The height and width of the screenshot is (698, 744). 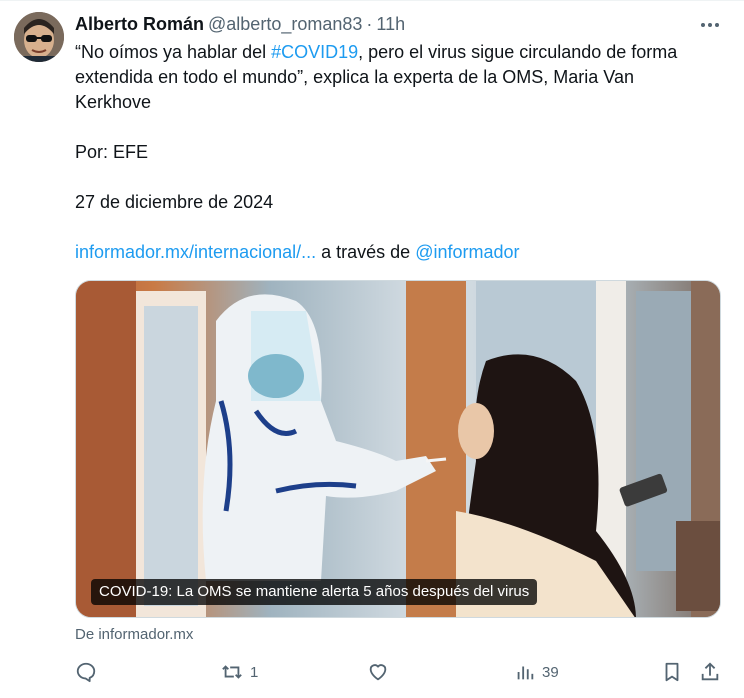 What do you see at coordinates (112, 152) in the screenshot?
I see `source-line: Por: EFE` at bounding box center [112, 152].